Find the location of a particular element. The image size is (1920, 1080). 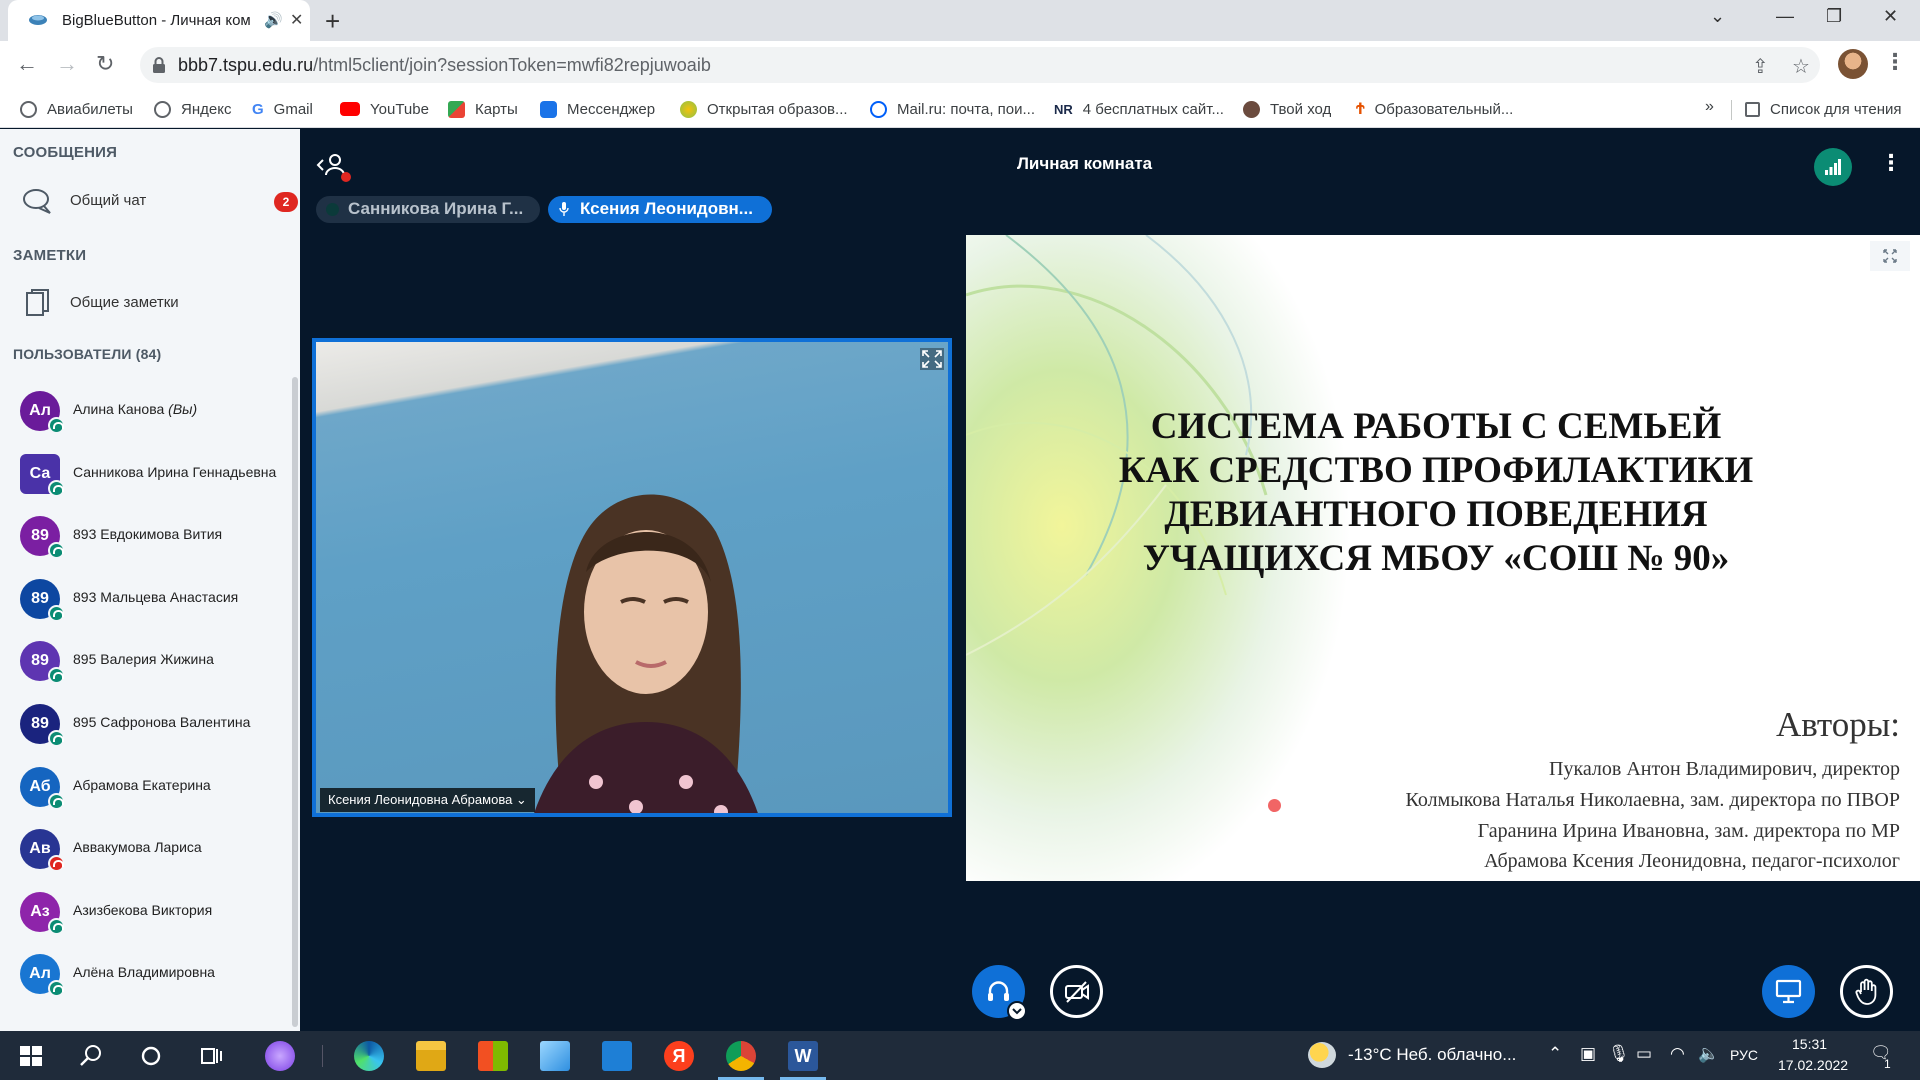

bookmark-item: Твой ход is located at coordinates (1287, 109).